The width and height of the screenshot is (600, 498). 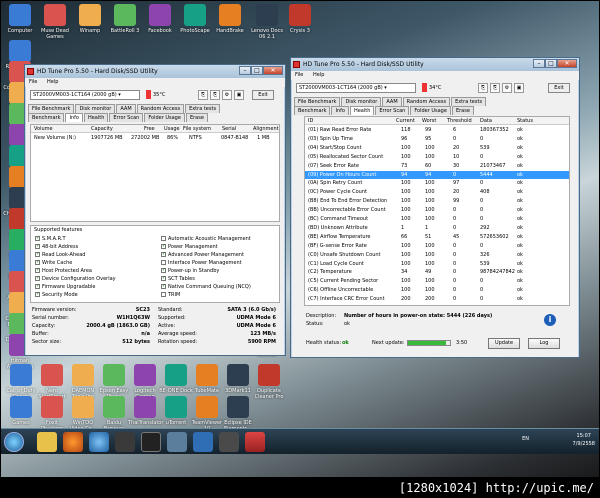 What do you see at coordinates (21, 382) in the screenshot?
I see `desktop-icon-call-of-duty-ghosts: Call of Duty Ghosts` at bounding box center [21, 382].